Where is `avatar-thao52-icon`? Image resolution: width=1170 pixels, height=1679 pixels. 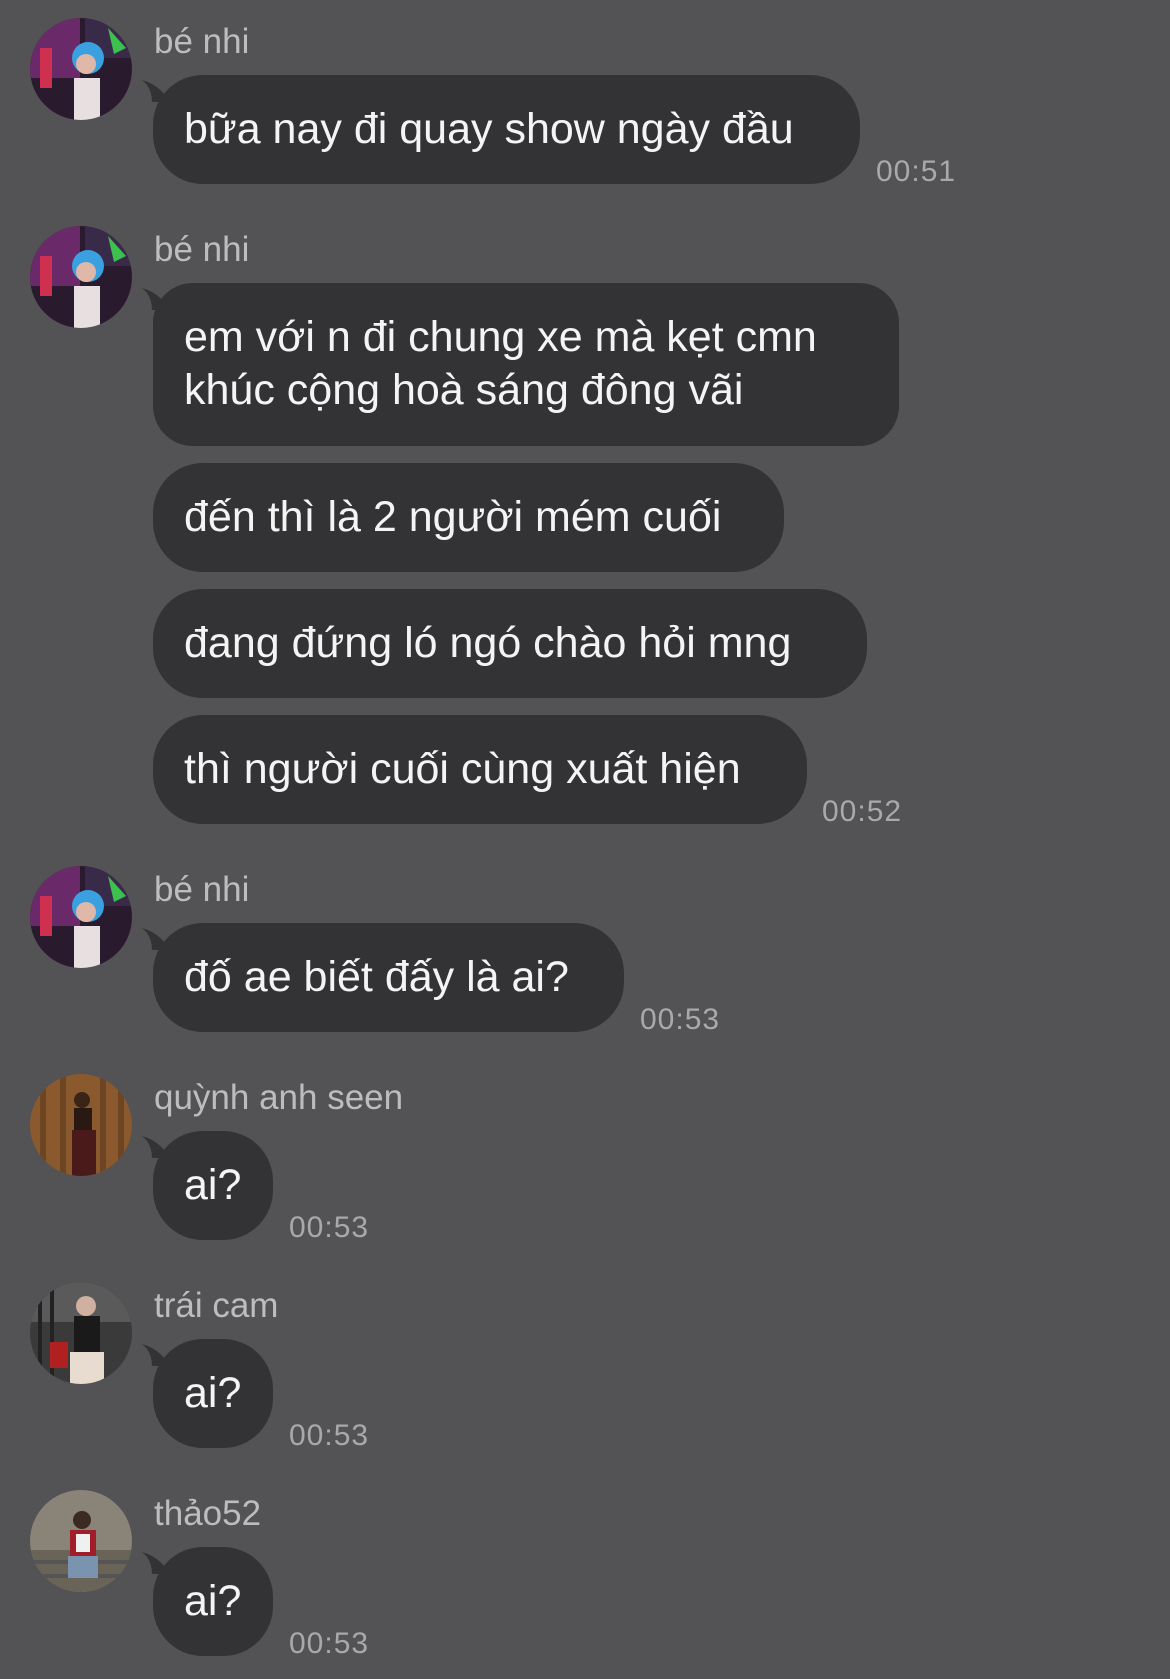 avatar-thao52-icon is located at coordinates (81, 1541).